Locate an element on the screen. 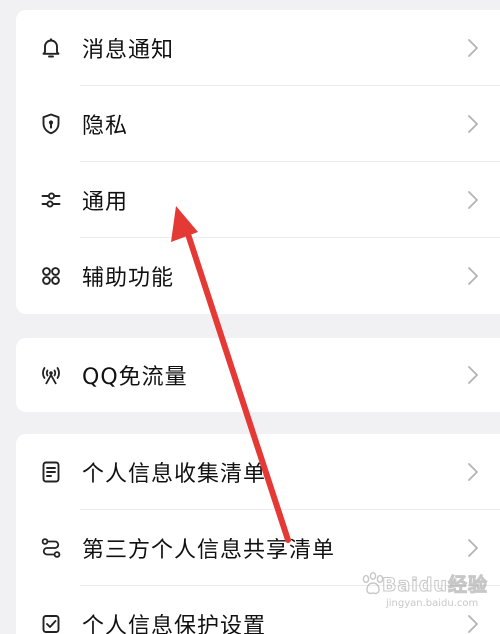 This screenshot has height=634, width=500. shield-lock-icon is located at coordinates (51, 124).